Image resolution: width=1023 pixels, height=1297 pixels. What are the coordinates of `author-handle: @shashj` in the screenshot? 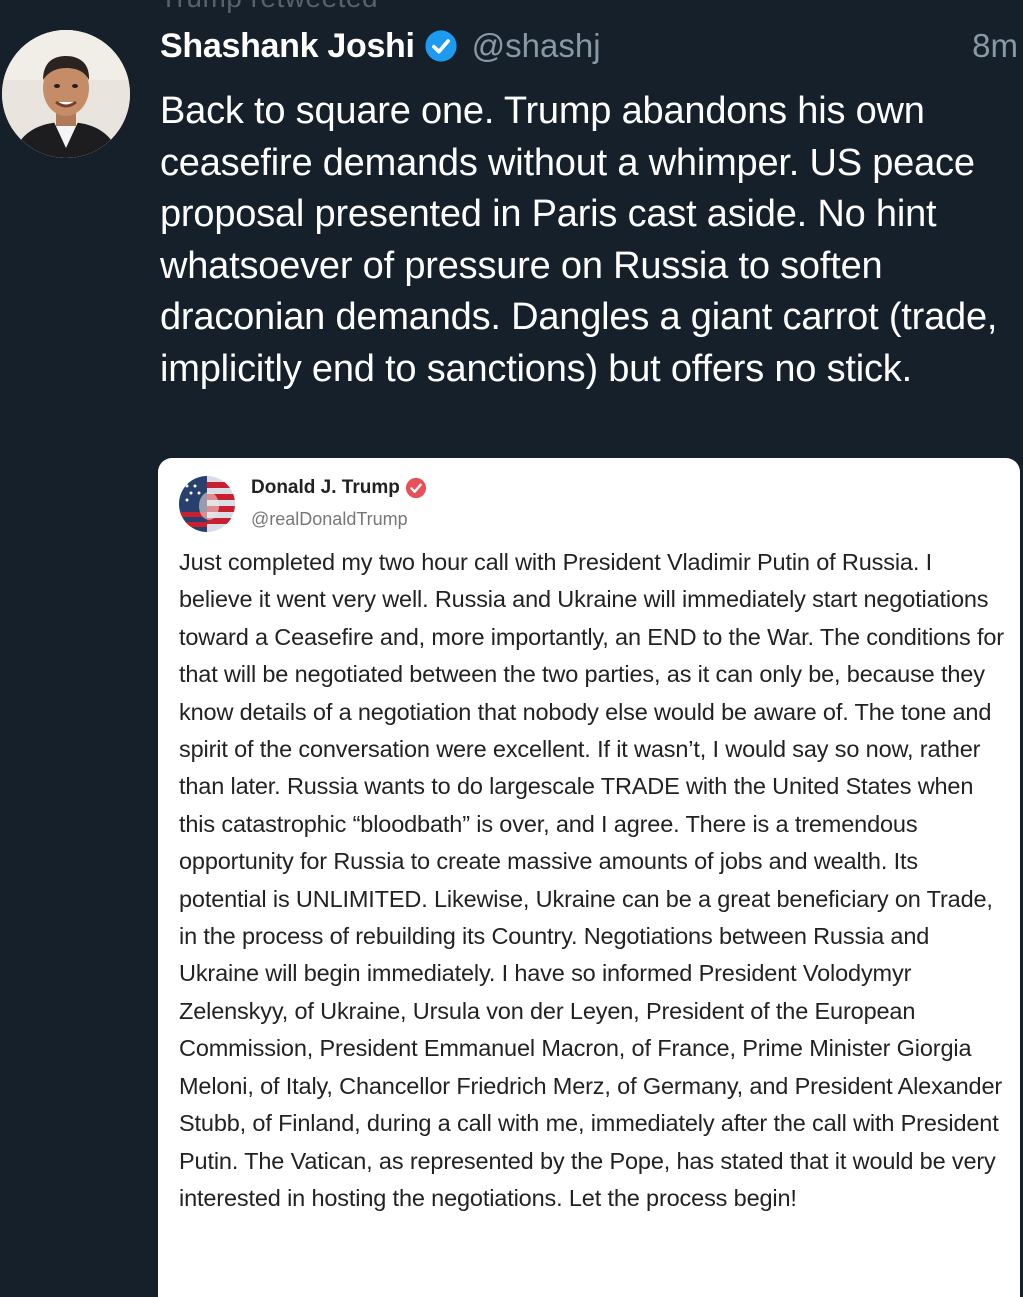 It's located at (536, 46).